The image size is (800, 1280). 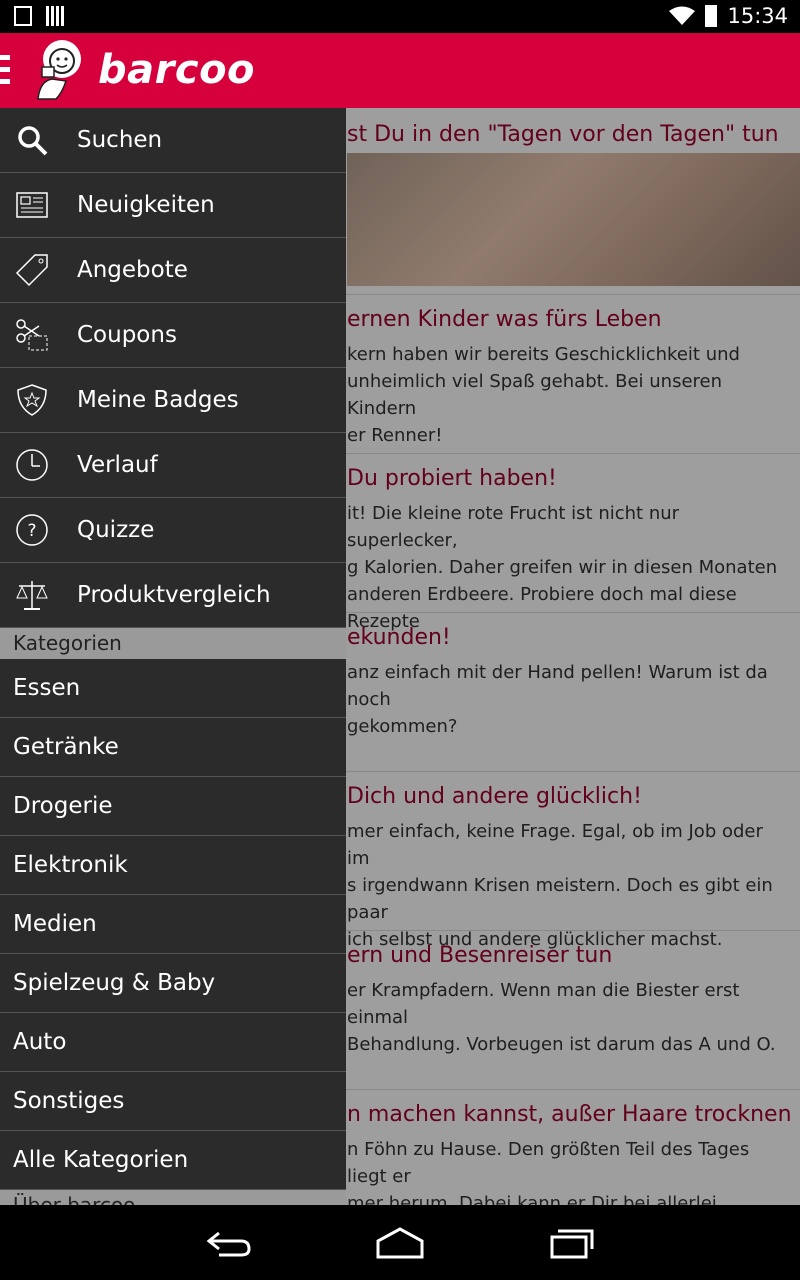 I want to click on drawer-item-label: Neuigkeiten, so click(x=146, y=205).